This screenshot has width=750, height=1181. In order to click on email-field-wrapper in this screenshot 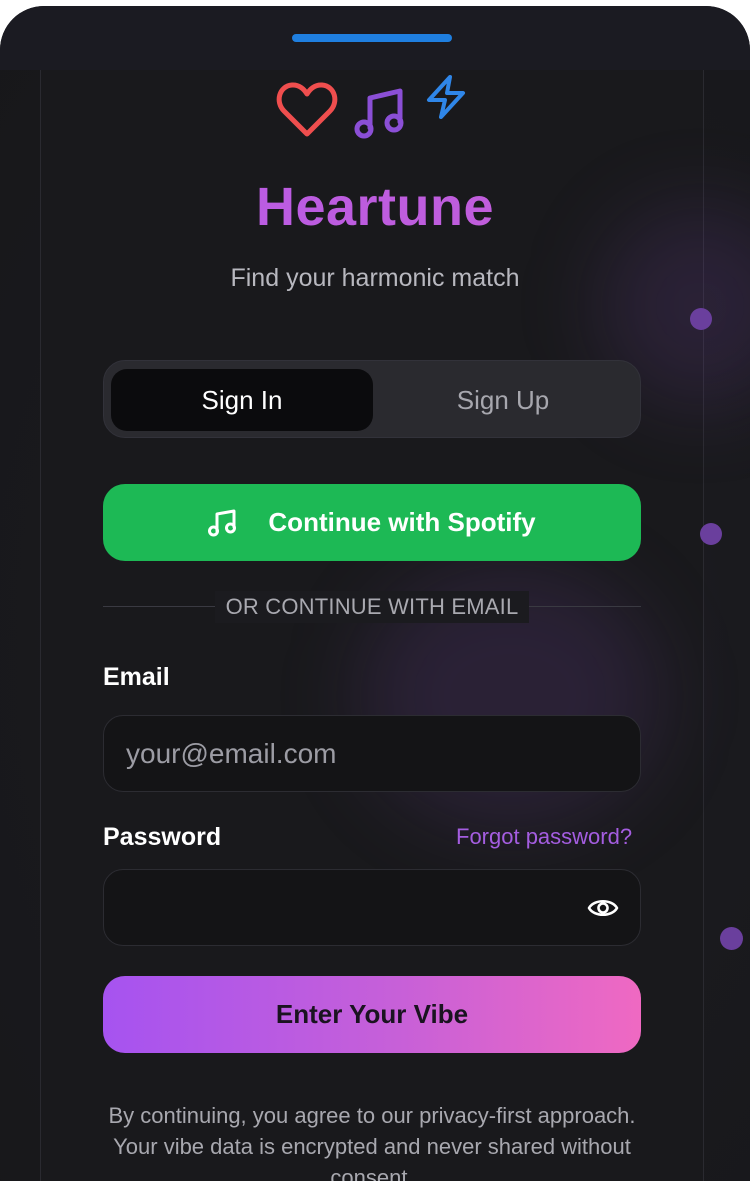, I will do `click(372, 753)`.